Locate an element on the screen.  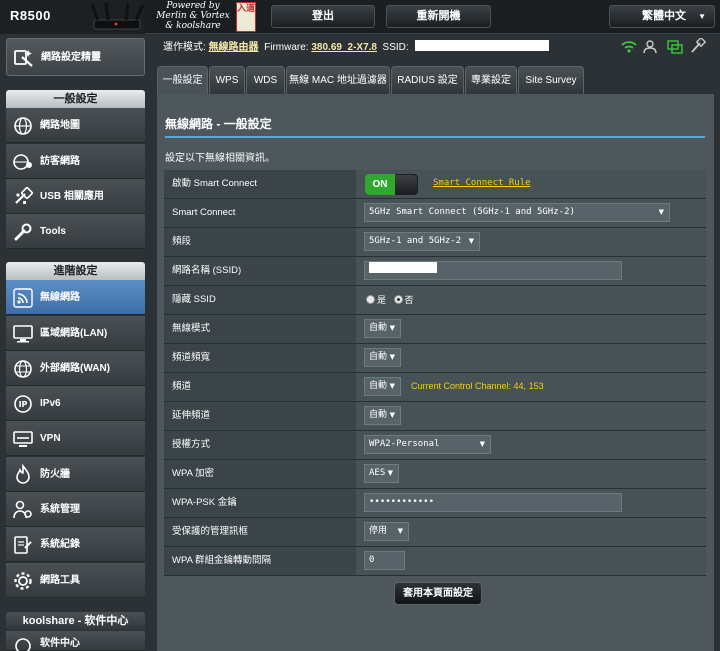
tab-wps: WPS is located at coordinates (227, 80).